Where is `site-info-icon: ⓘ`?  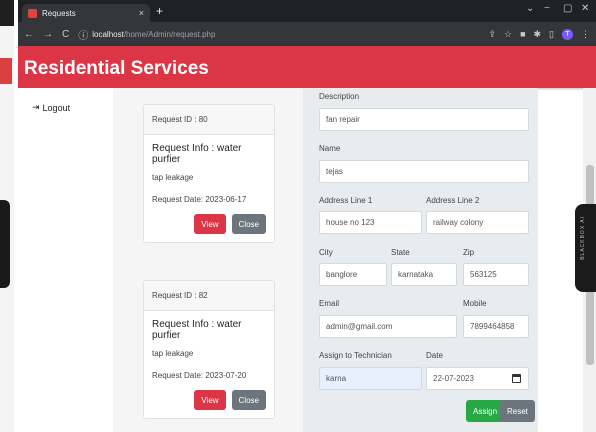 site-info-icon: ⓘ is located at coordinates (83, 34).